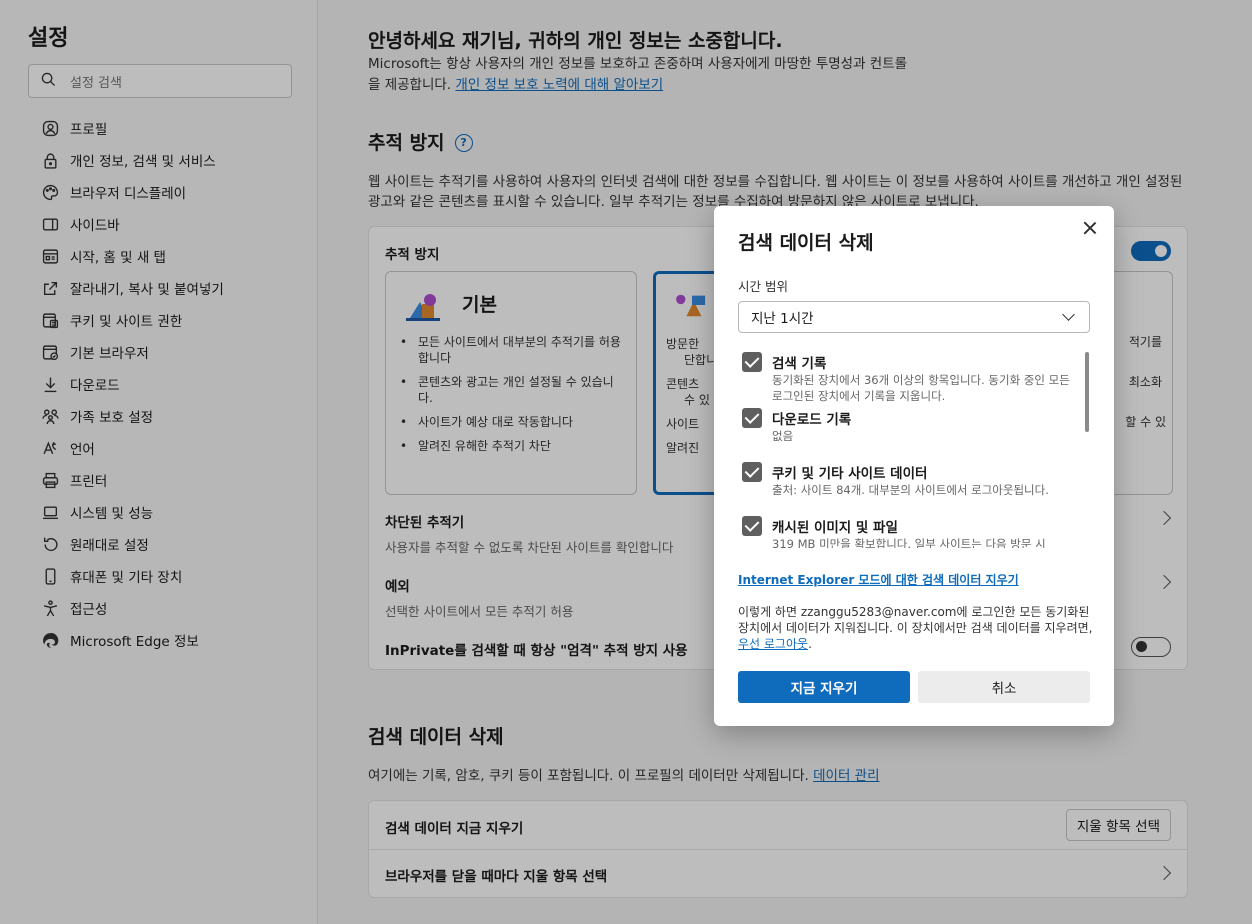 The height and width of the screenshot is (924, 1252). Describe the element at coordinates (910, 490) in the screenshot. I see `option-description: 출처: 사이트 84개. 대부분의 사이트에서 로그아웃됩니다.` at that location.